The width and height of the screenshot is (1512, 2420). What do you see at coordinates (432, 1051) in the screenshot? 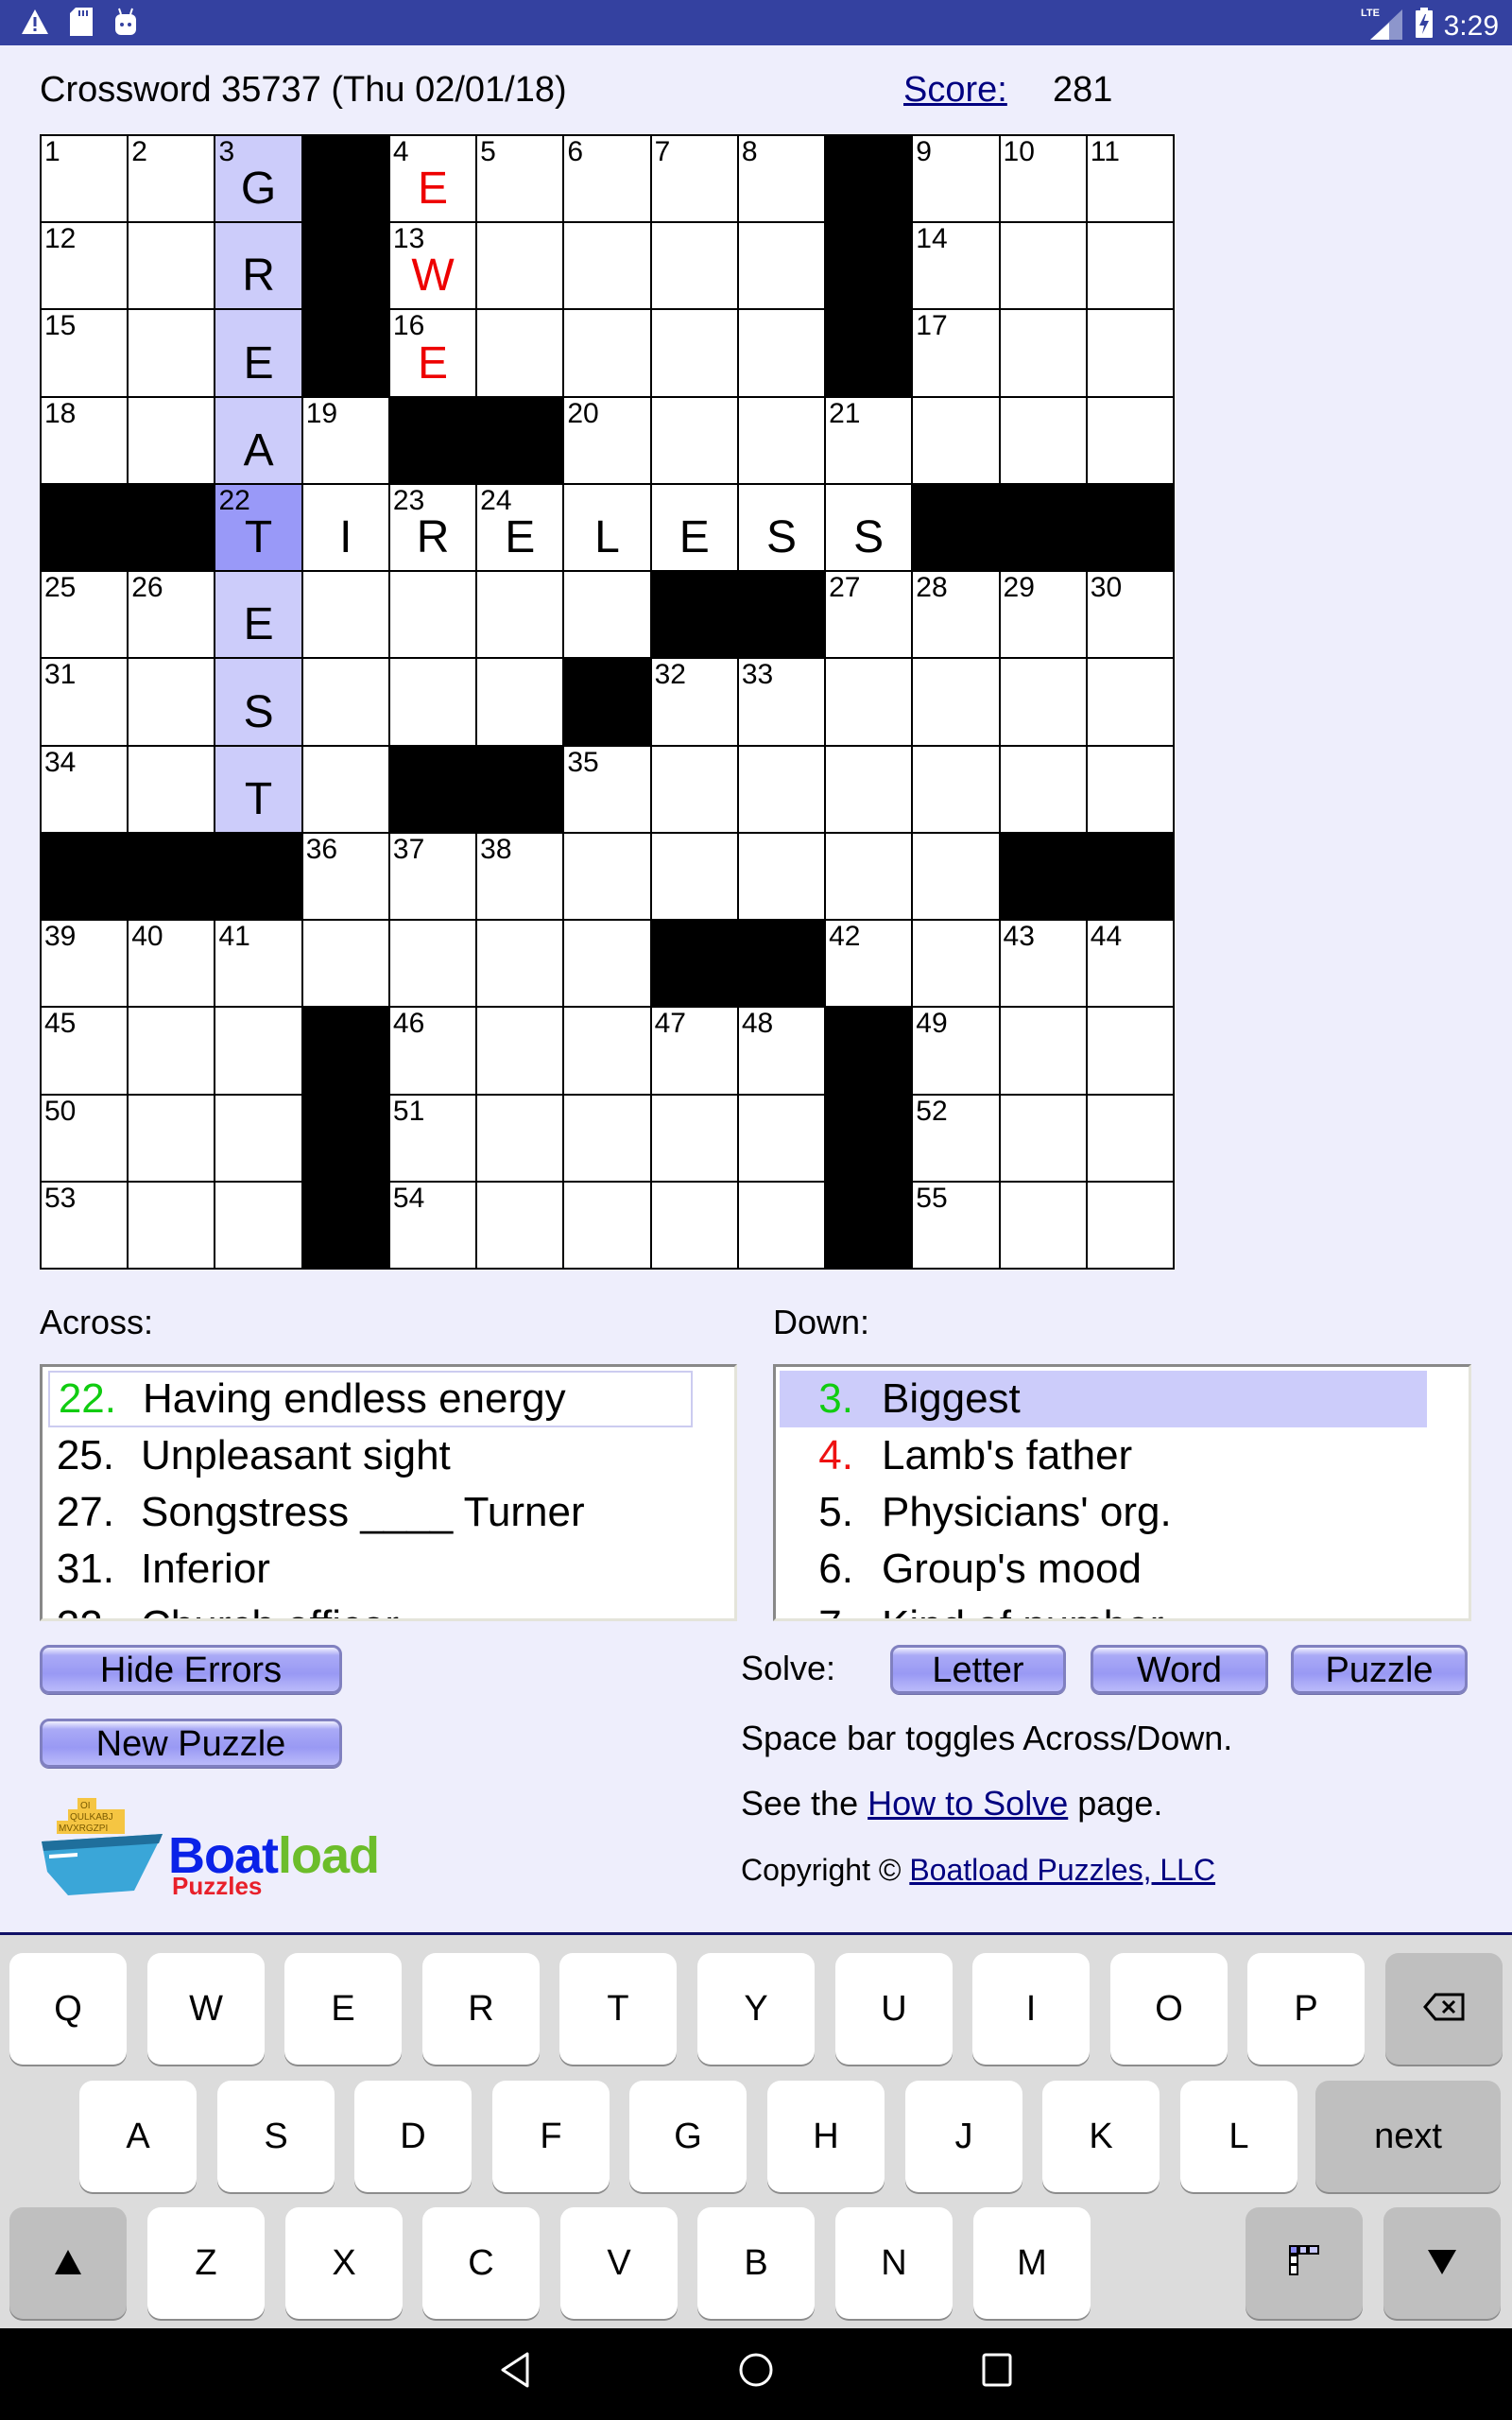
I see `grid-cell: 46` at bounding box center [432, 1051].